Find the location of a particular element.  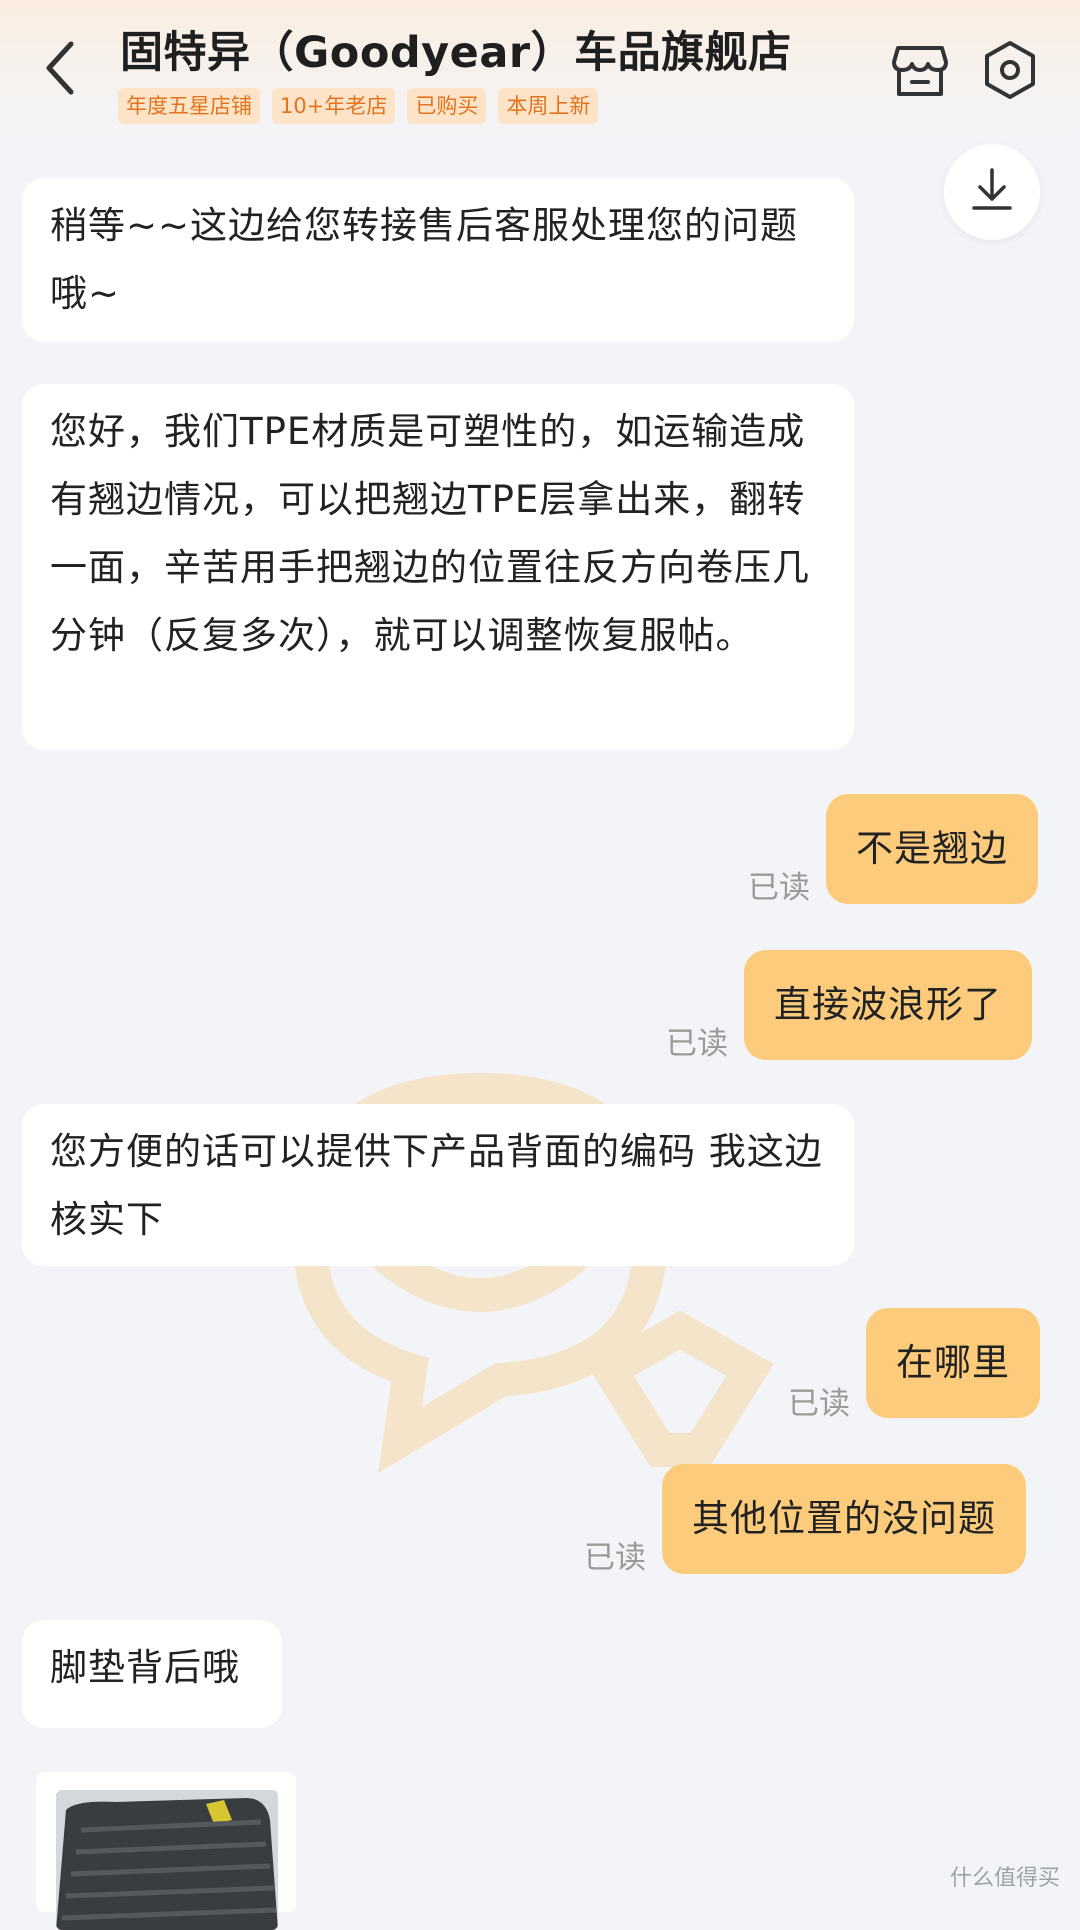

outgoing-message: 其他位置的没问题 is located at coordinates (844, 1519).